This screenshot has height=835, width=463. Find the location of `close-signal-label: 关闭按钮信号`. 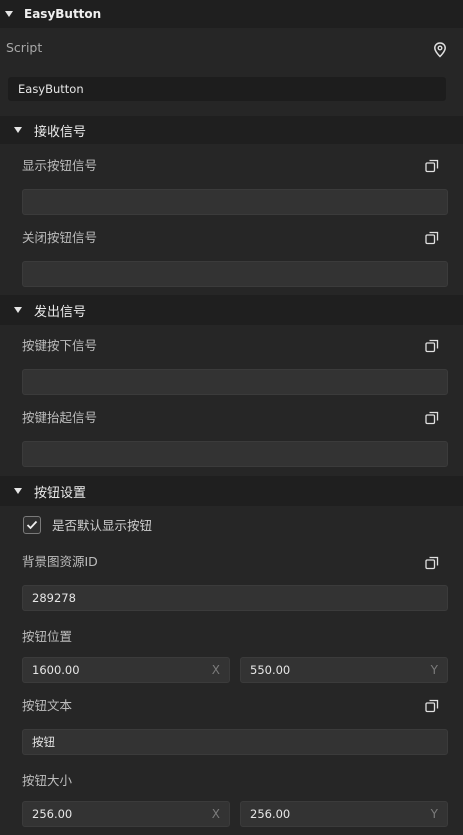

close-signal-label: 关闭按钮信号 is located at coordinates (60, 237).